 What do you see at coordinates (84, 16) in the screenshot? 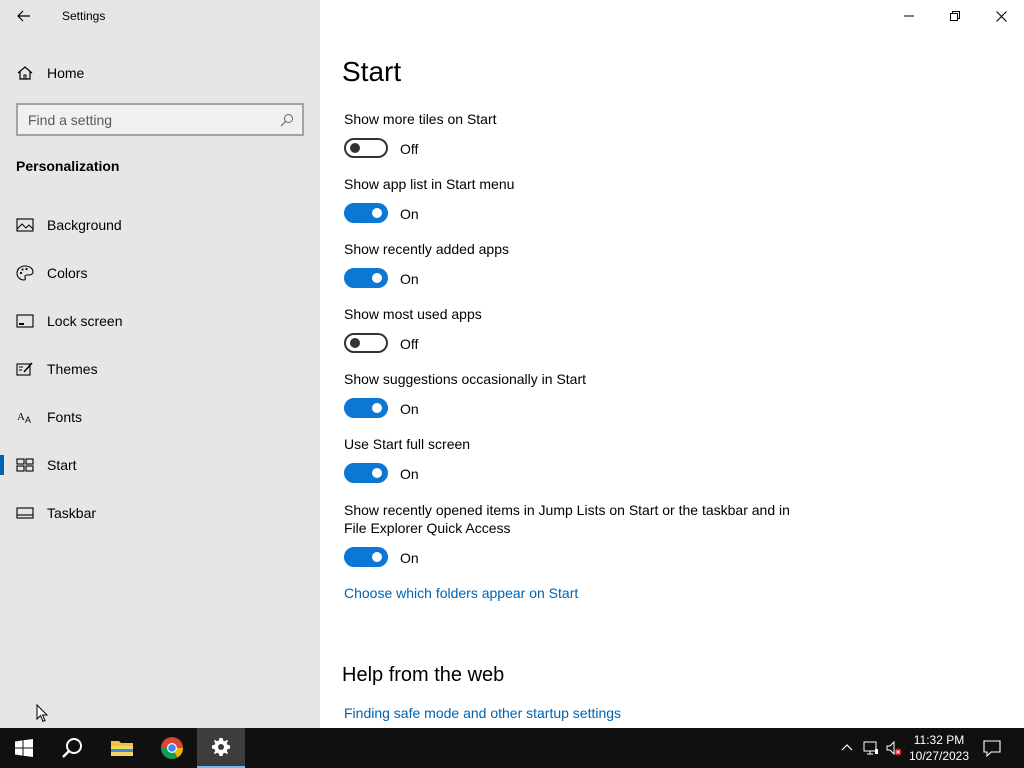
I see `app-title: Settings` at bounding box center [84, 16].